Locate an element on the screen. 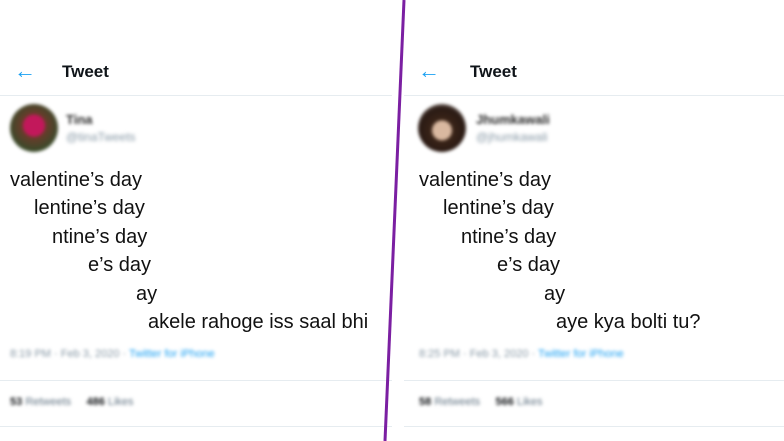  separator-line is located at coordinates (394, 220).